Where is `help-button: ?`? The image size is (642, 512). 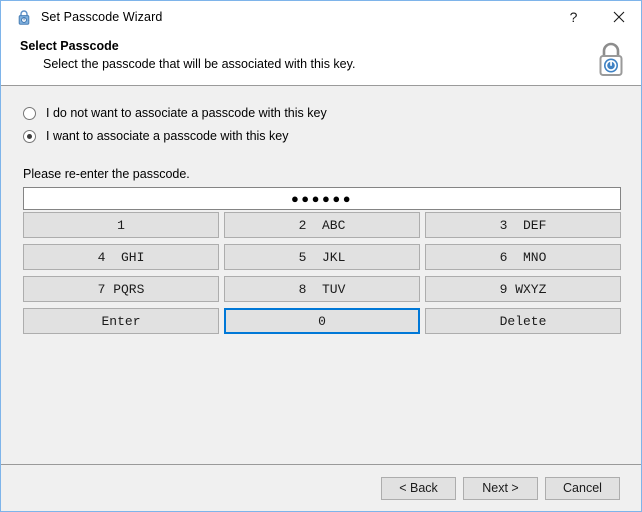
help-button: ? is located at coordinates (573, 16).